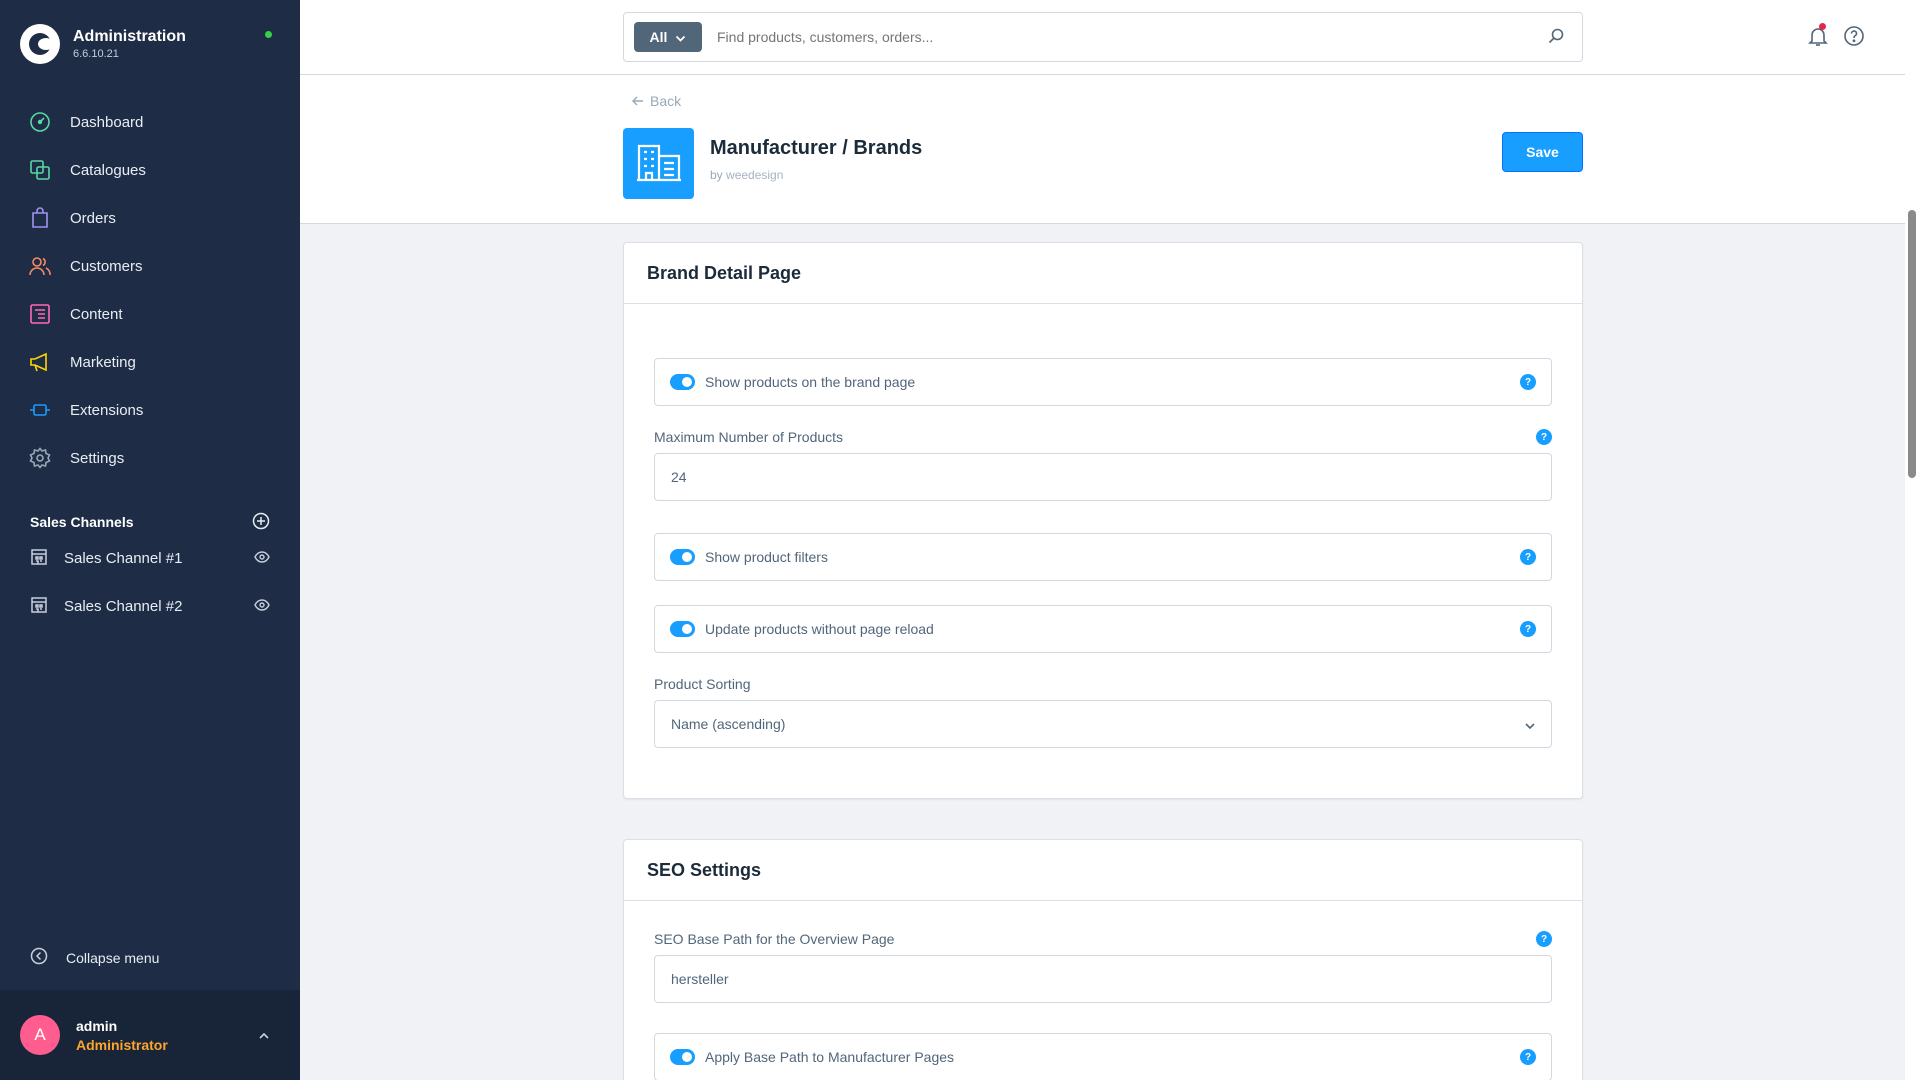  What do you see at coordinates (122, 1044) in the screenshot?
I see `user-role: Administrator` at bounding box center [122, 1044].